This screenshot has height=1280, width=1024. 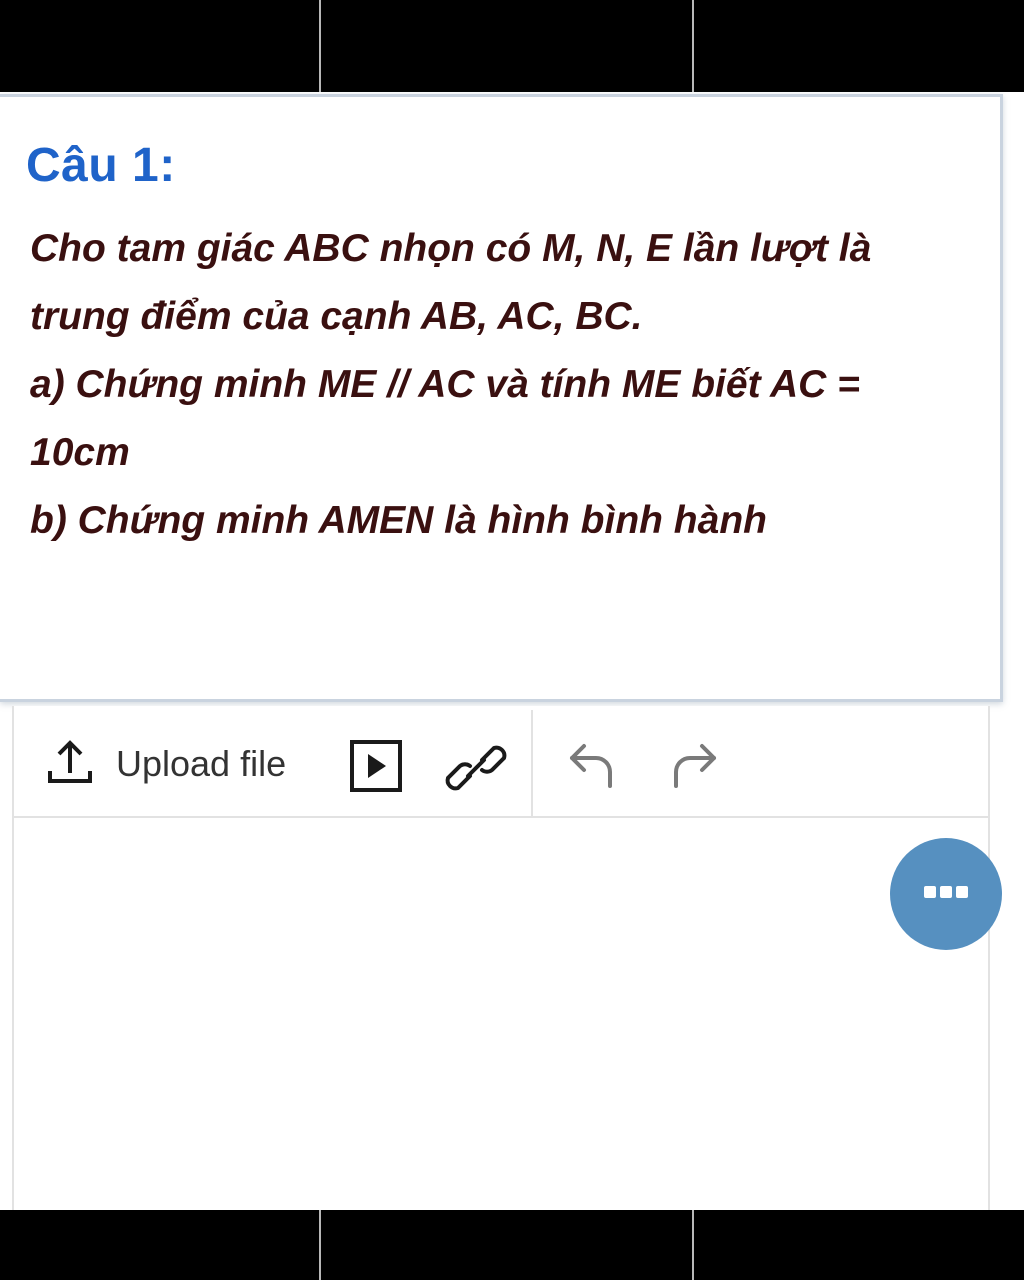 What do you see at coordinates (512, 1245) in the screenshot?
I see `bottom-black-bar` at bounding box center [512, 1245].